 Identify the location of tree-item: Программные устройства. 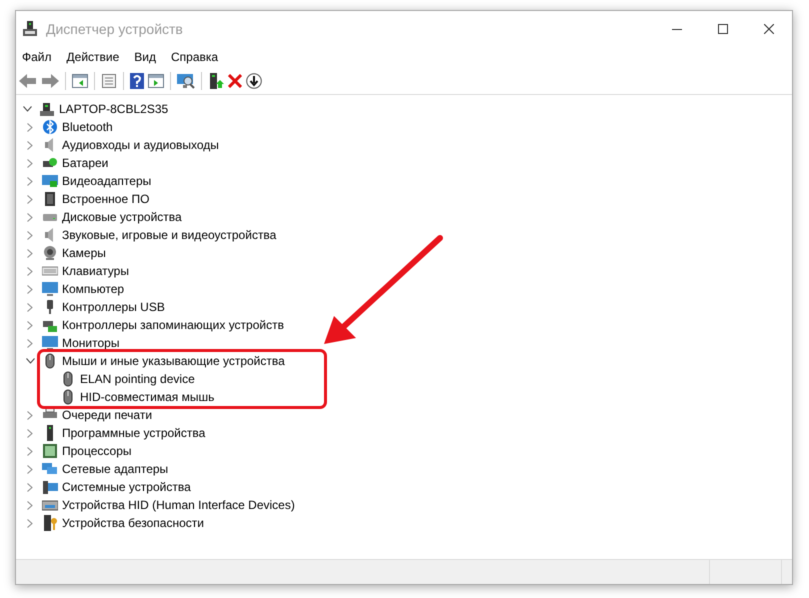
(134, 433).